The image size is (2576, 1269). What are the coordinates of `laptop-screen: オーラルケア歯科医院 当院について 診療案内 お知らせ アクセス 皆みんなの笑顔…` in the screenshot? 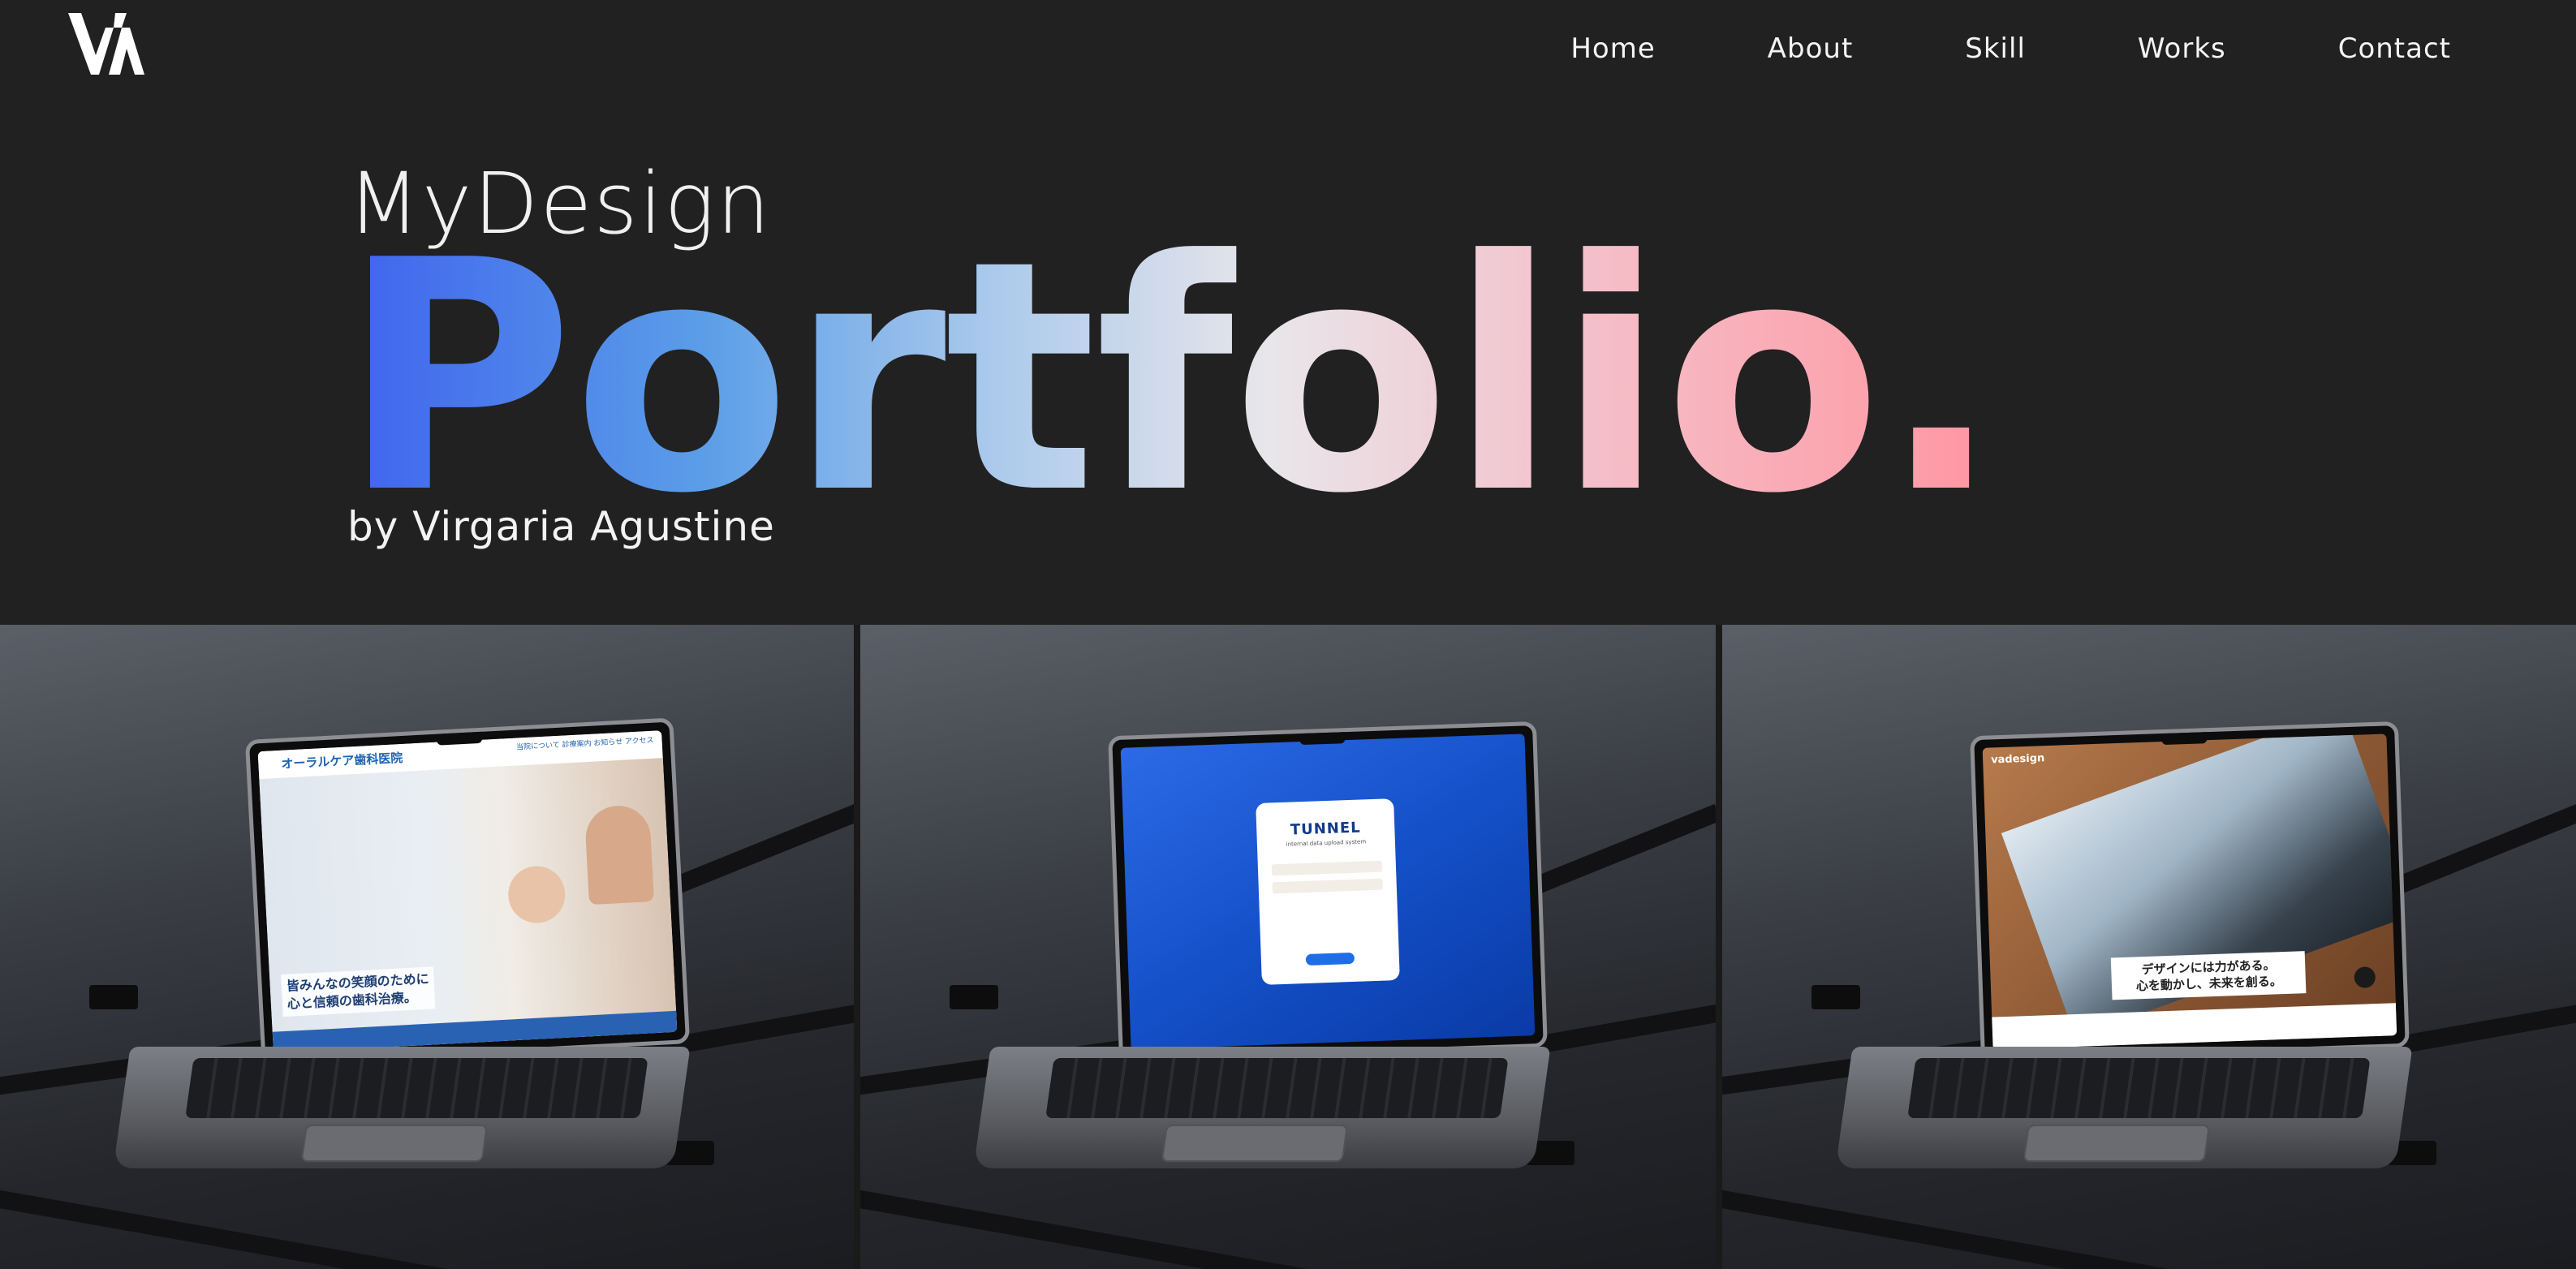 It's located at (468, 891).